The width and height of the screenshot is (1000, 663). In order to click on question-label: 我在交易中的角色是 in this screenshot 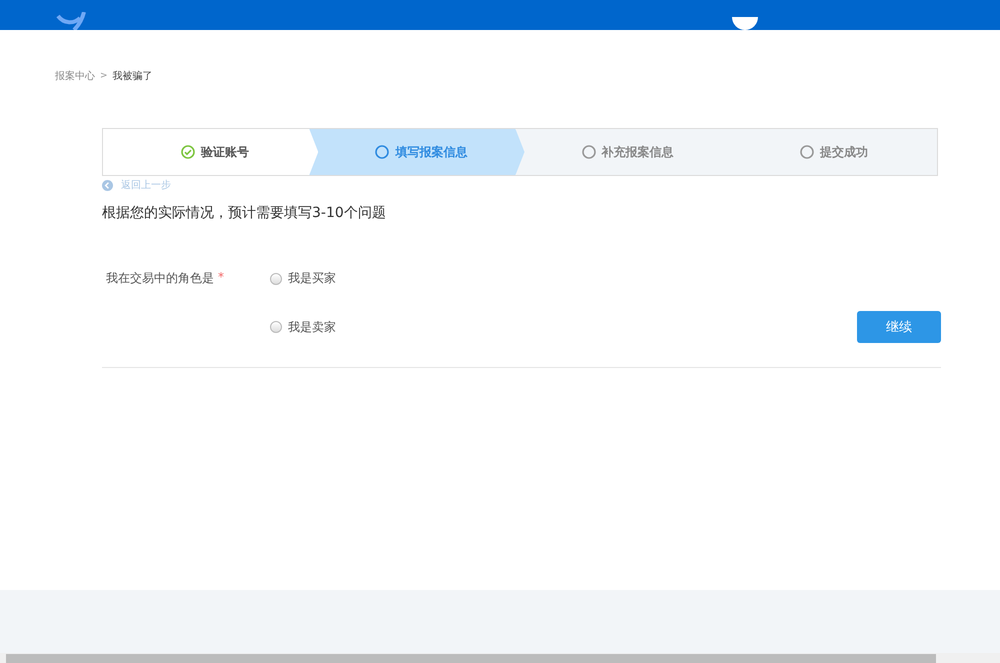, I will do `click(160, 278)`.